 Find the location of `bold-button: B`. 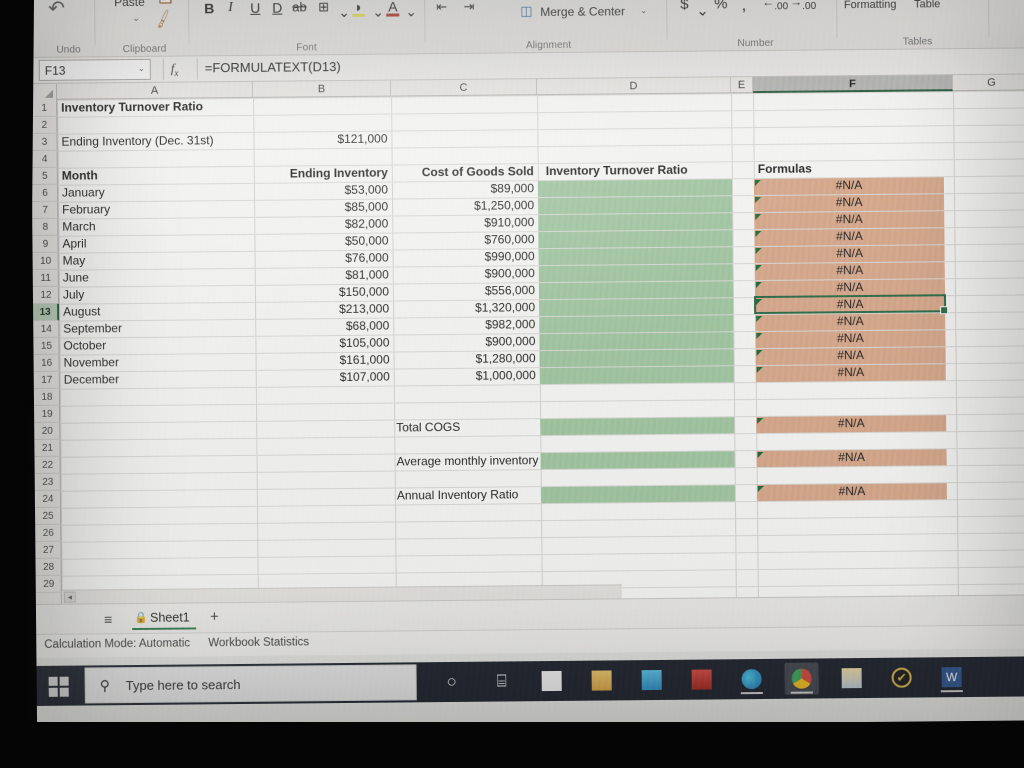

bold-button: B is located at coordinates (209, 8).